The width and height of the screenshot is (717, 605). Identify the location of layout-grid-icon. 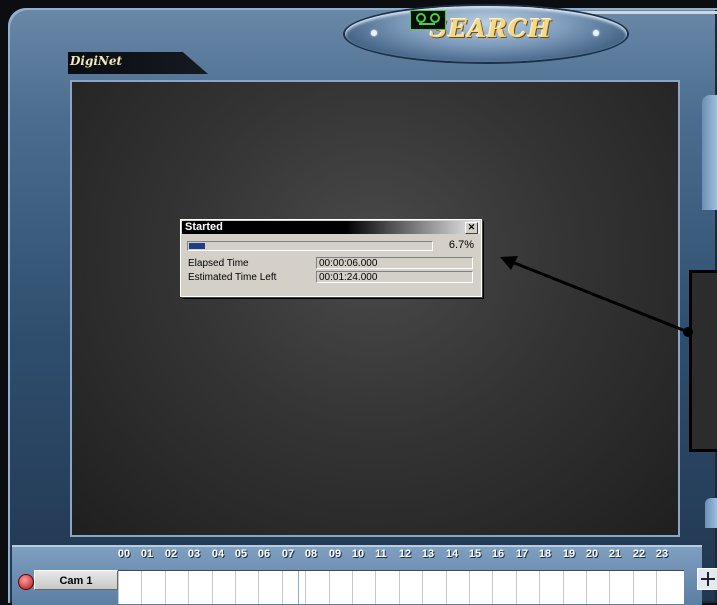
(707, 579).